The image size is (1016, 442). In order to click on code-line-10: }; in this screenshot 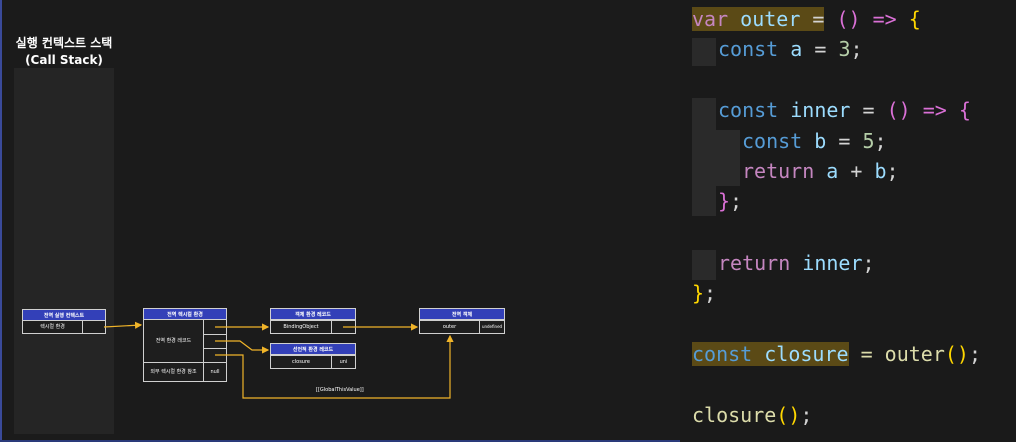, I will do `click(704, 293)`.